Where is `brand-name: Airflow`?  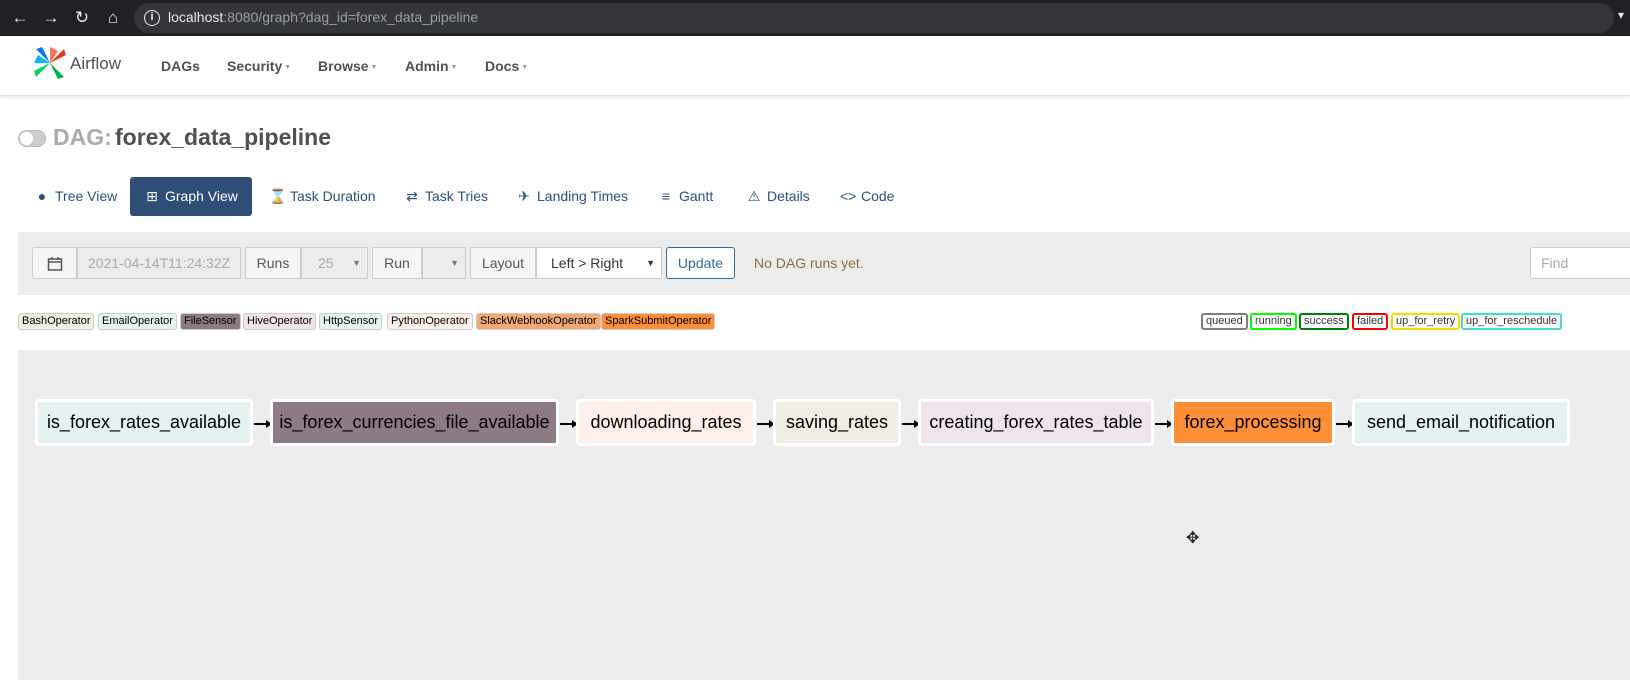 brand-name: Airflow is located at coordinates (96, 63).